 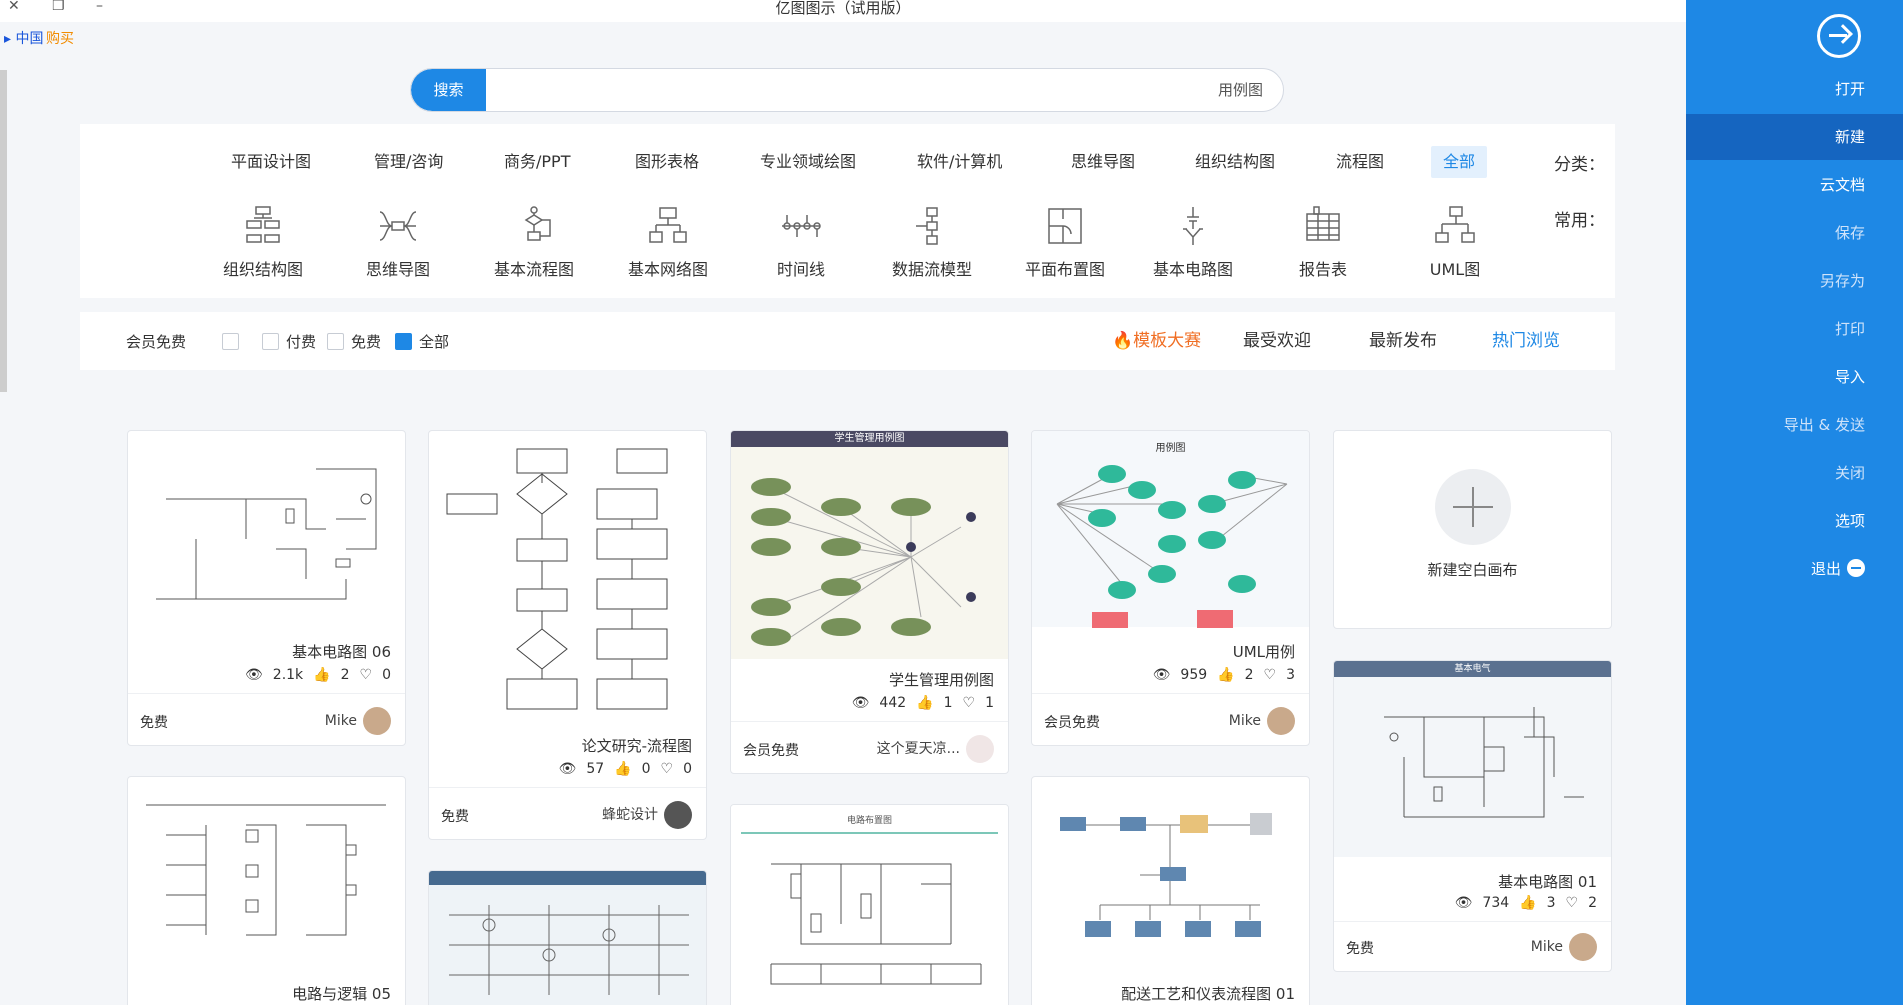 I want to click on template-thumbnail, so click(x=267, y=880).